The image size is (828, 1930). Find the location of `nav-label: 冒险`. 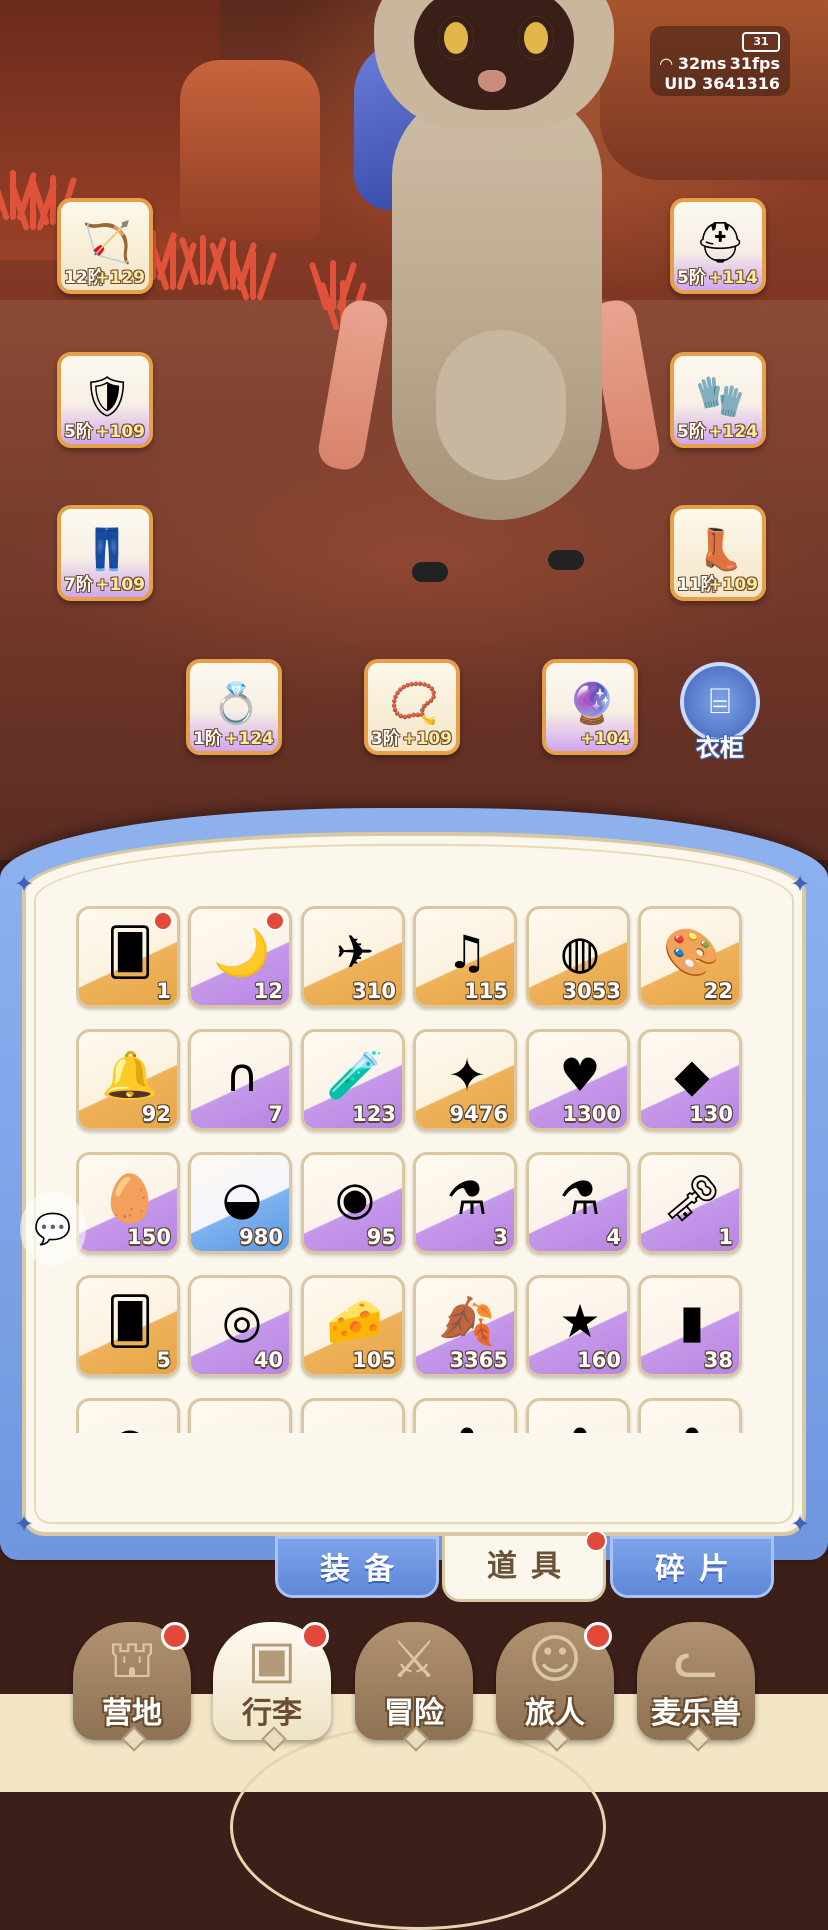

nav-label: 冒险 is located at coordinates (414, 1713).